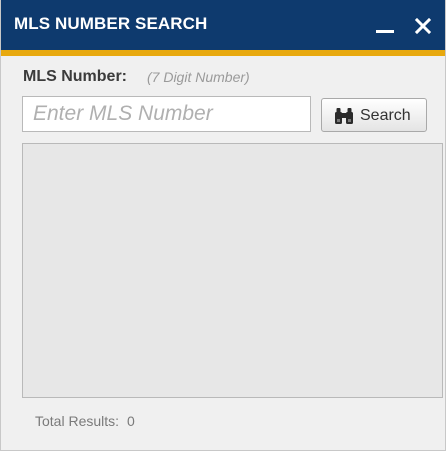  I want to click on close-icon, so click(423, 26).